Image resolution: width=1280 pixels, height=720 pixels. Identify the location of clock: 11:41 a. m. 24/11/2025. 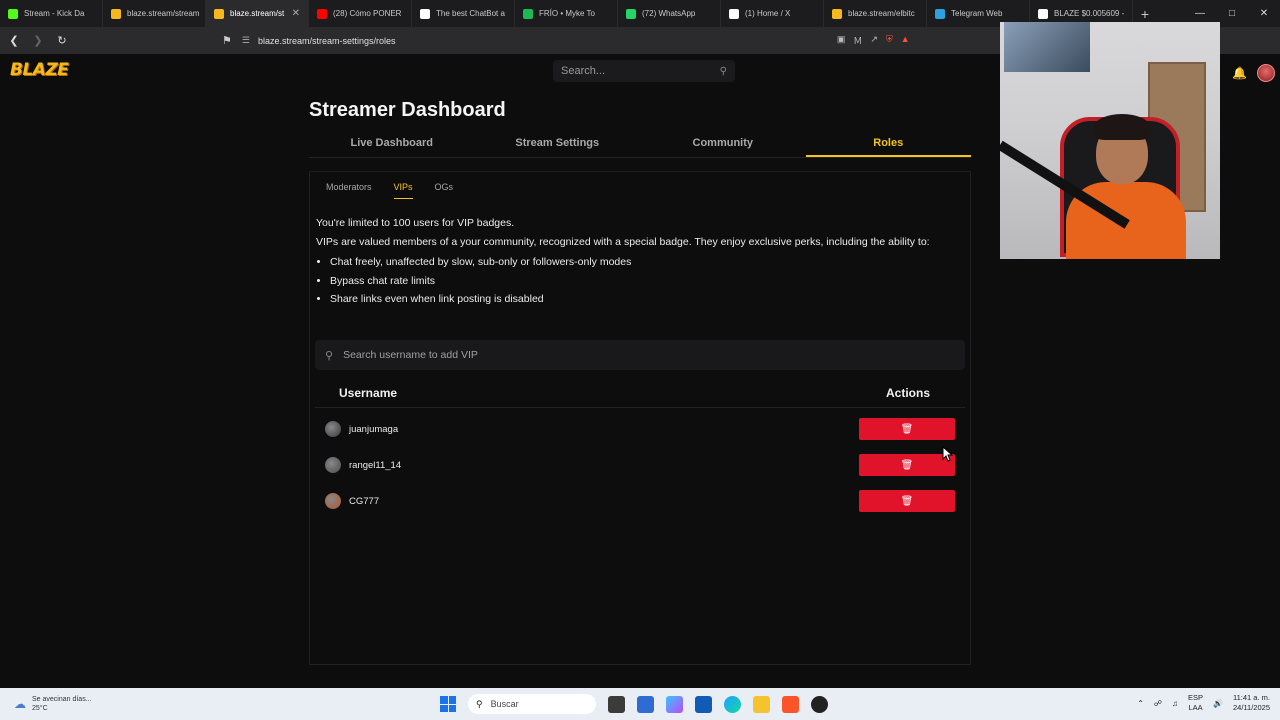
(1251, 703).